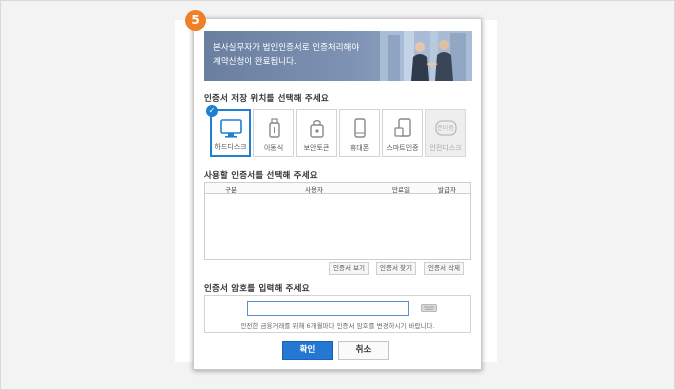  I want to click on column-header-issuer: 발급자, so click(447, 190).